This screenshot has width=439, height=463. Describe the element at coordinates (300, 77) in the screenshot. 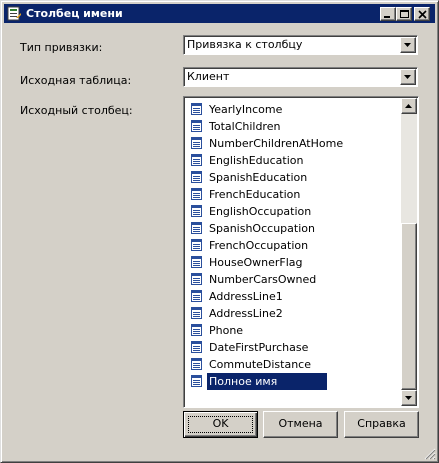

I see `source-table-dropdown: Клиент` at that location.